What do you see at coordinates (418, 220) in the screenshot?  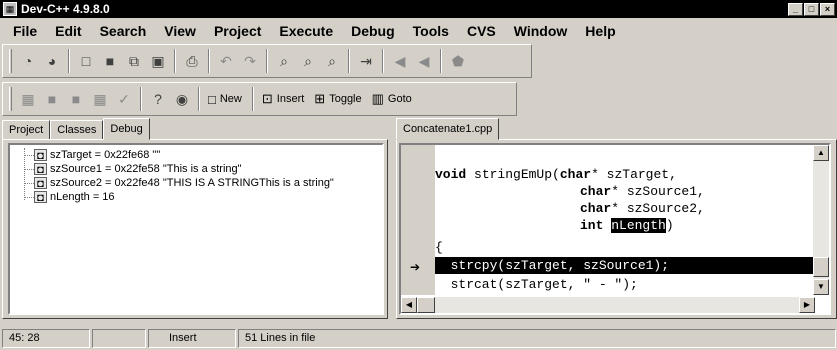 I see `editor-gutter: ➔` at bounding box center [418, 220].